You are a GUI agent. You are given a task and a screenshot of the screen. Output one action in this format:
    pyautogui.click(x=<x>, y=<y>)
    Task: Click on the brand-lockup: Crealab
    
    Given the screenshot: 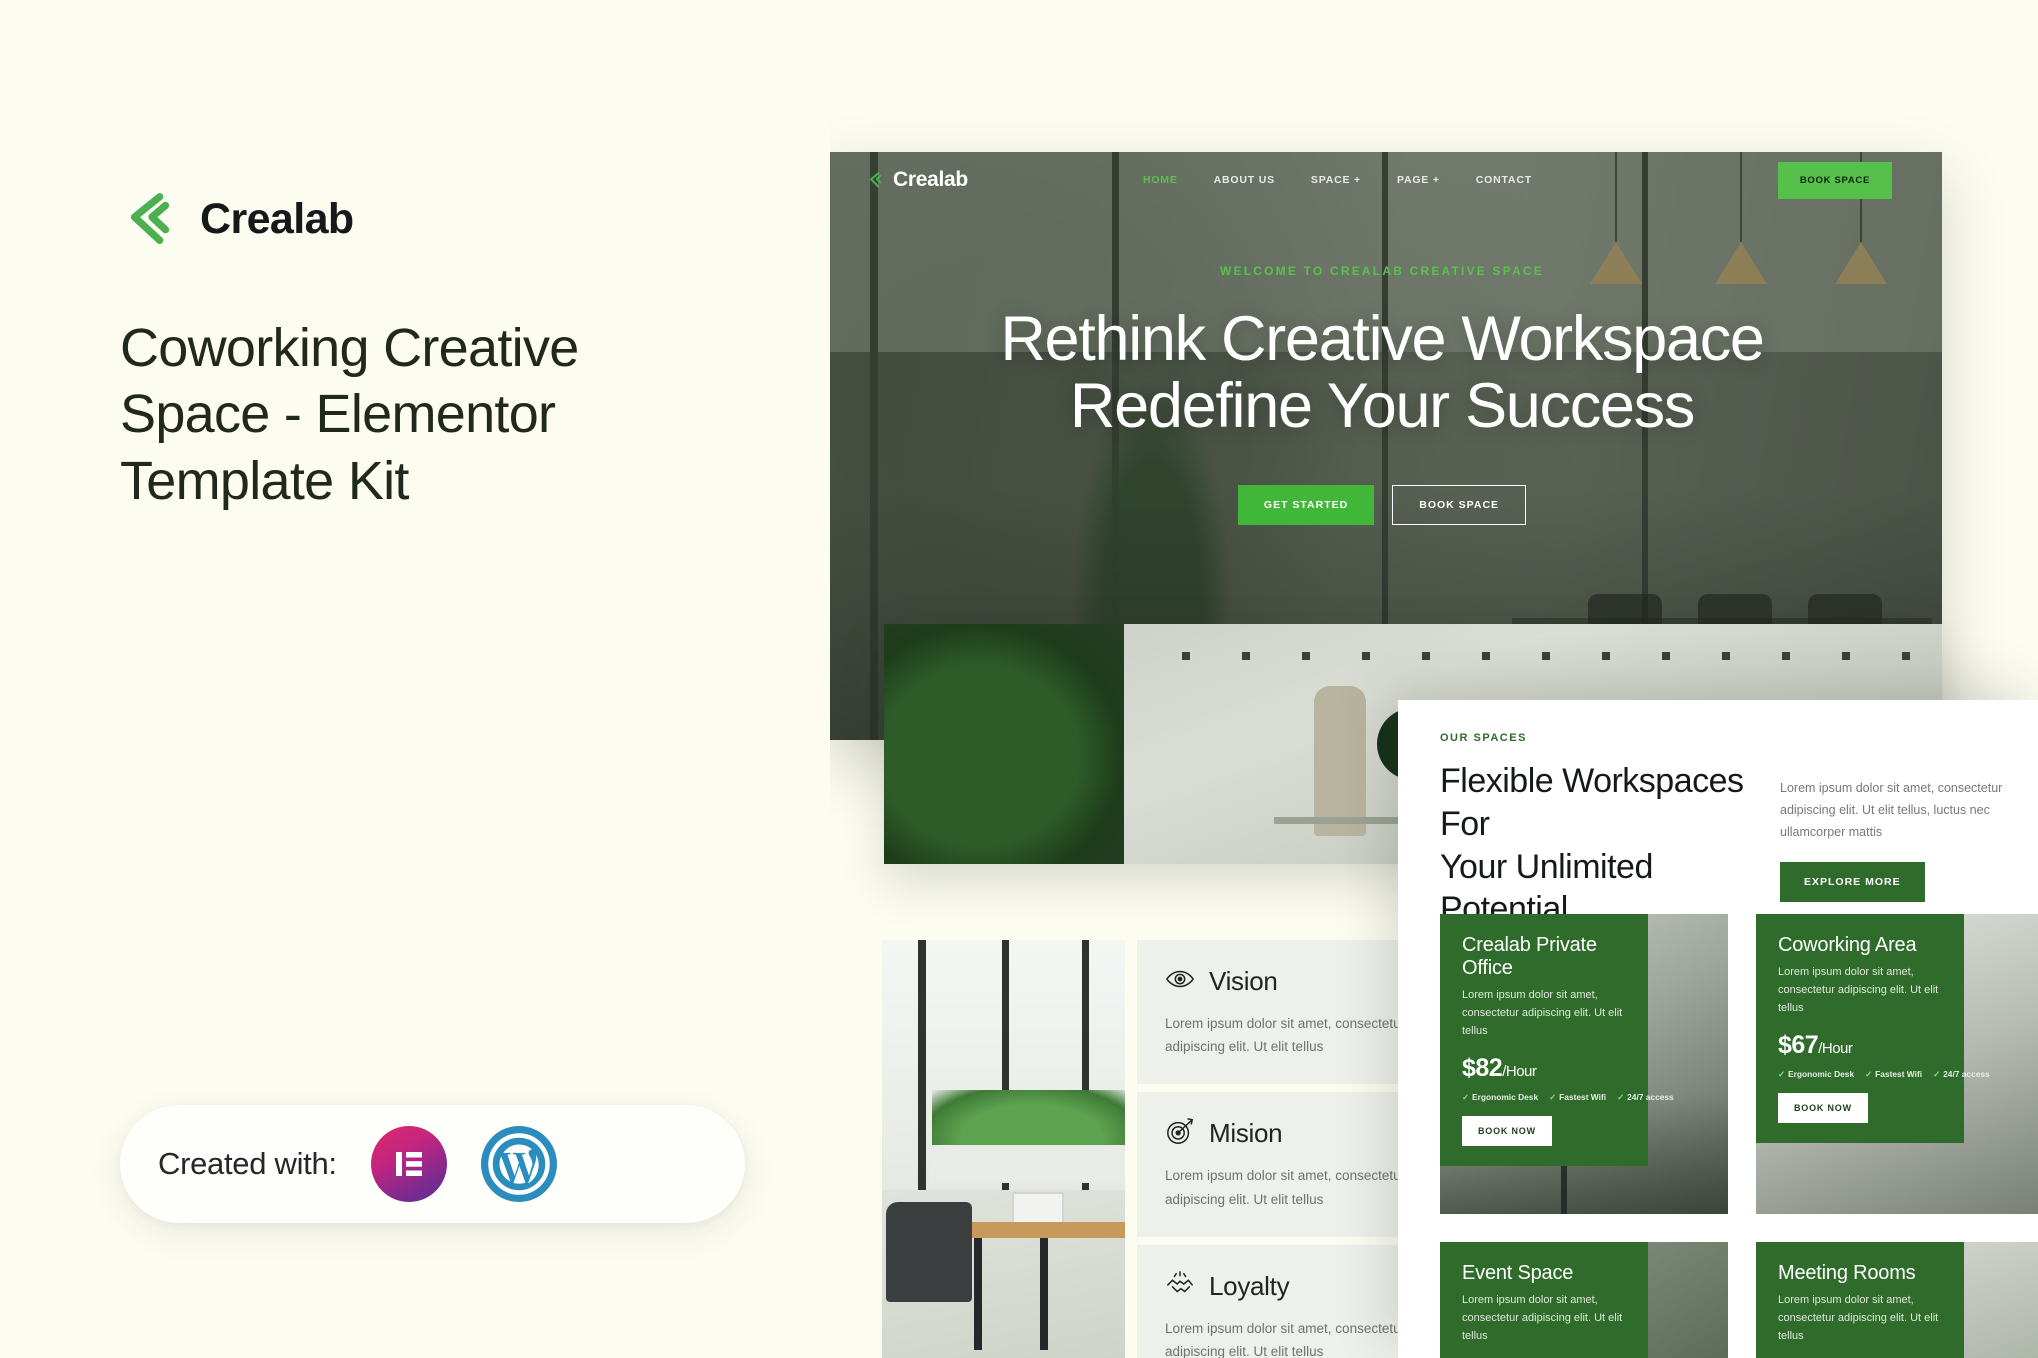 What is the action you would take?
    pyautogui.click(x=237, y=219)
    